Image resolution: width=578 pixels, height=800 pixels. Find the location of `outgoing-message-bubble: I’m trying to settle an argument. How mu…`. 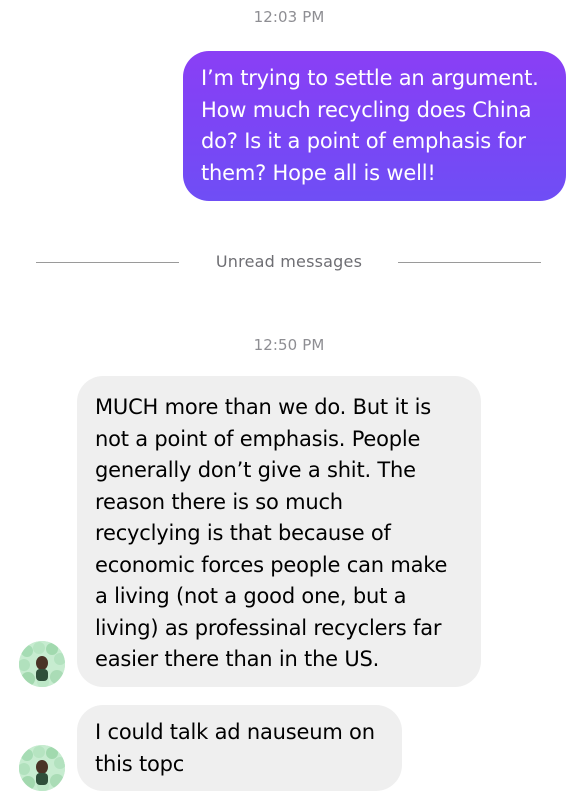

outgoing-message-bubble: I’m trying to settle an argument. How mu… is located at coordinates (374, 126).